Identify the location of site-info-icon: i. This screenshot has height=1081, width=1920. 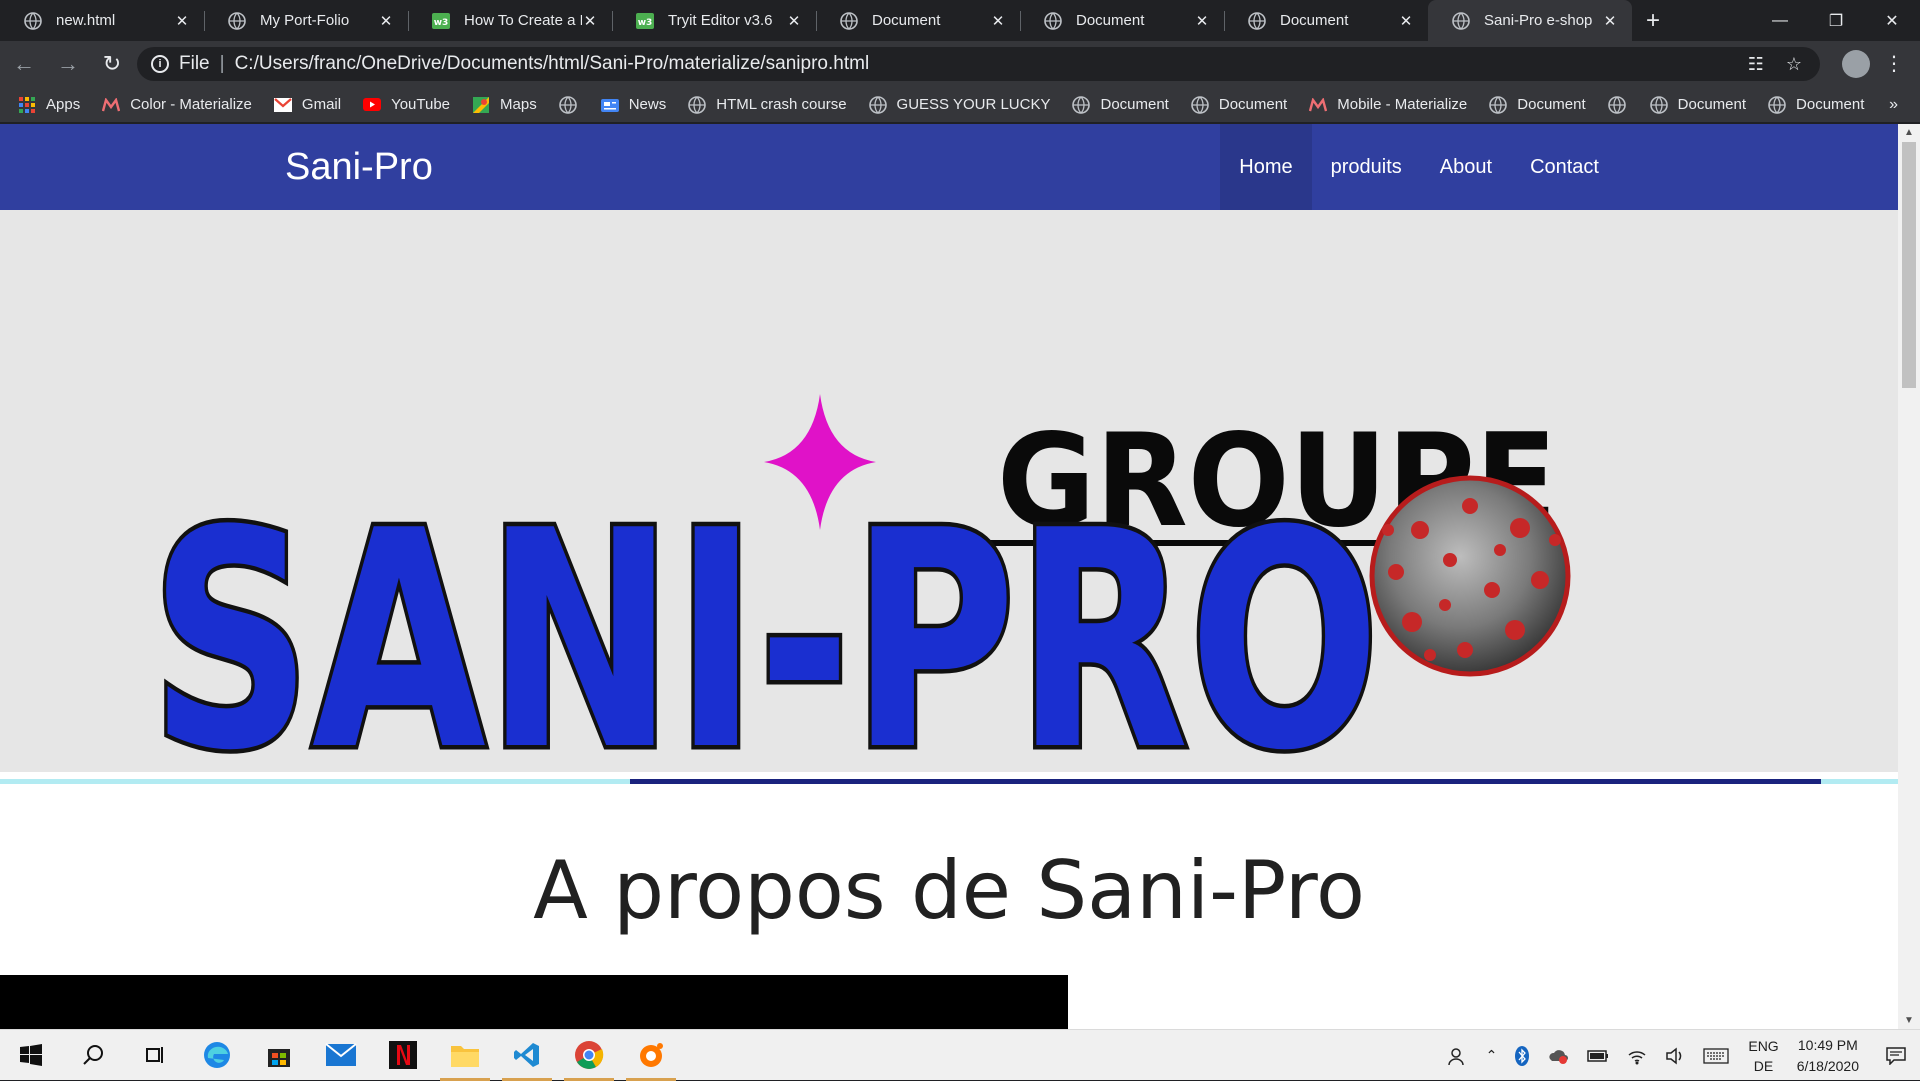
(160, 64).